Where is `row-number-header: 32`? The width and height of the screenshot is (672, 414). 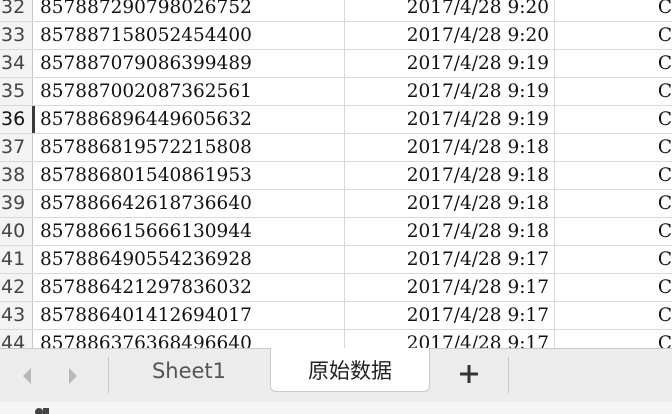 row-number-header: 32 is located at coordinates (16, 10).